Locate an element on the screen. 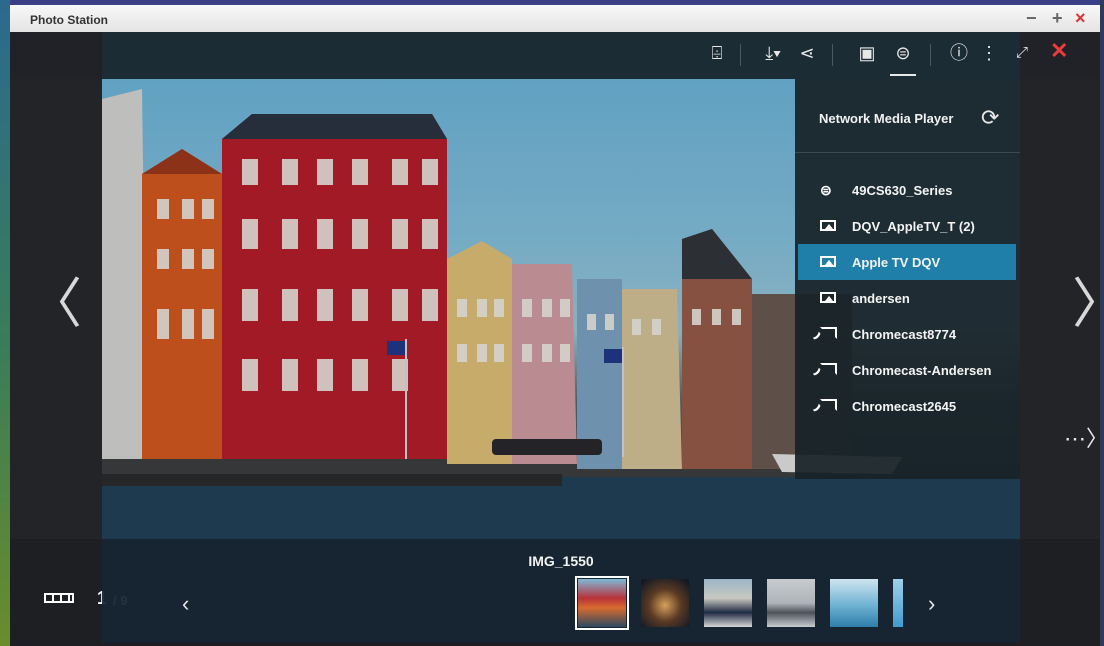 This screenshot has width=1104, height=646. face-detect-icon: ⌹ is located at coordinates (717, 53).